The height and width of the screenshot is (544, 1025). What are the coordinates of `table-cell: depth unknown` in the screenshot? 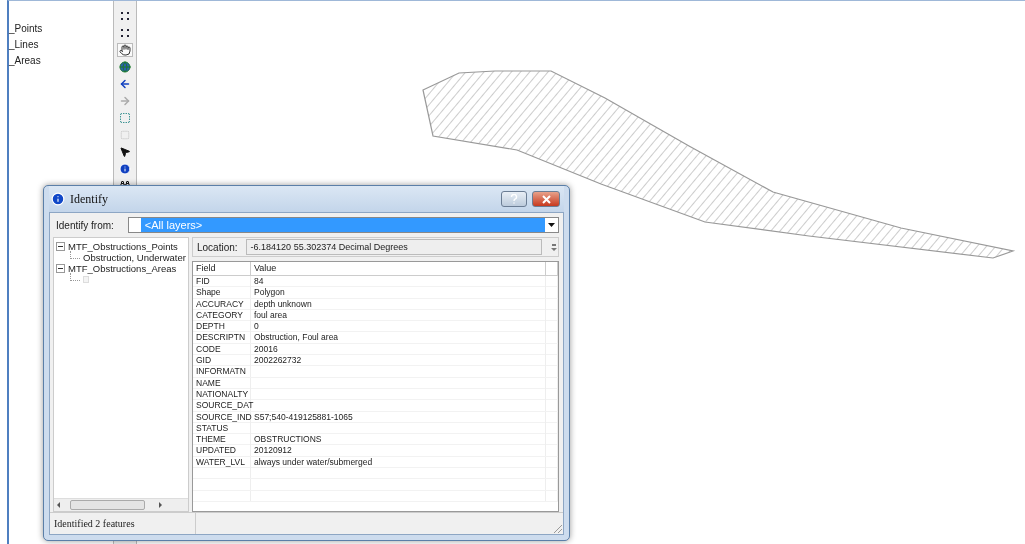 It's located at (398, 304).